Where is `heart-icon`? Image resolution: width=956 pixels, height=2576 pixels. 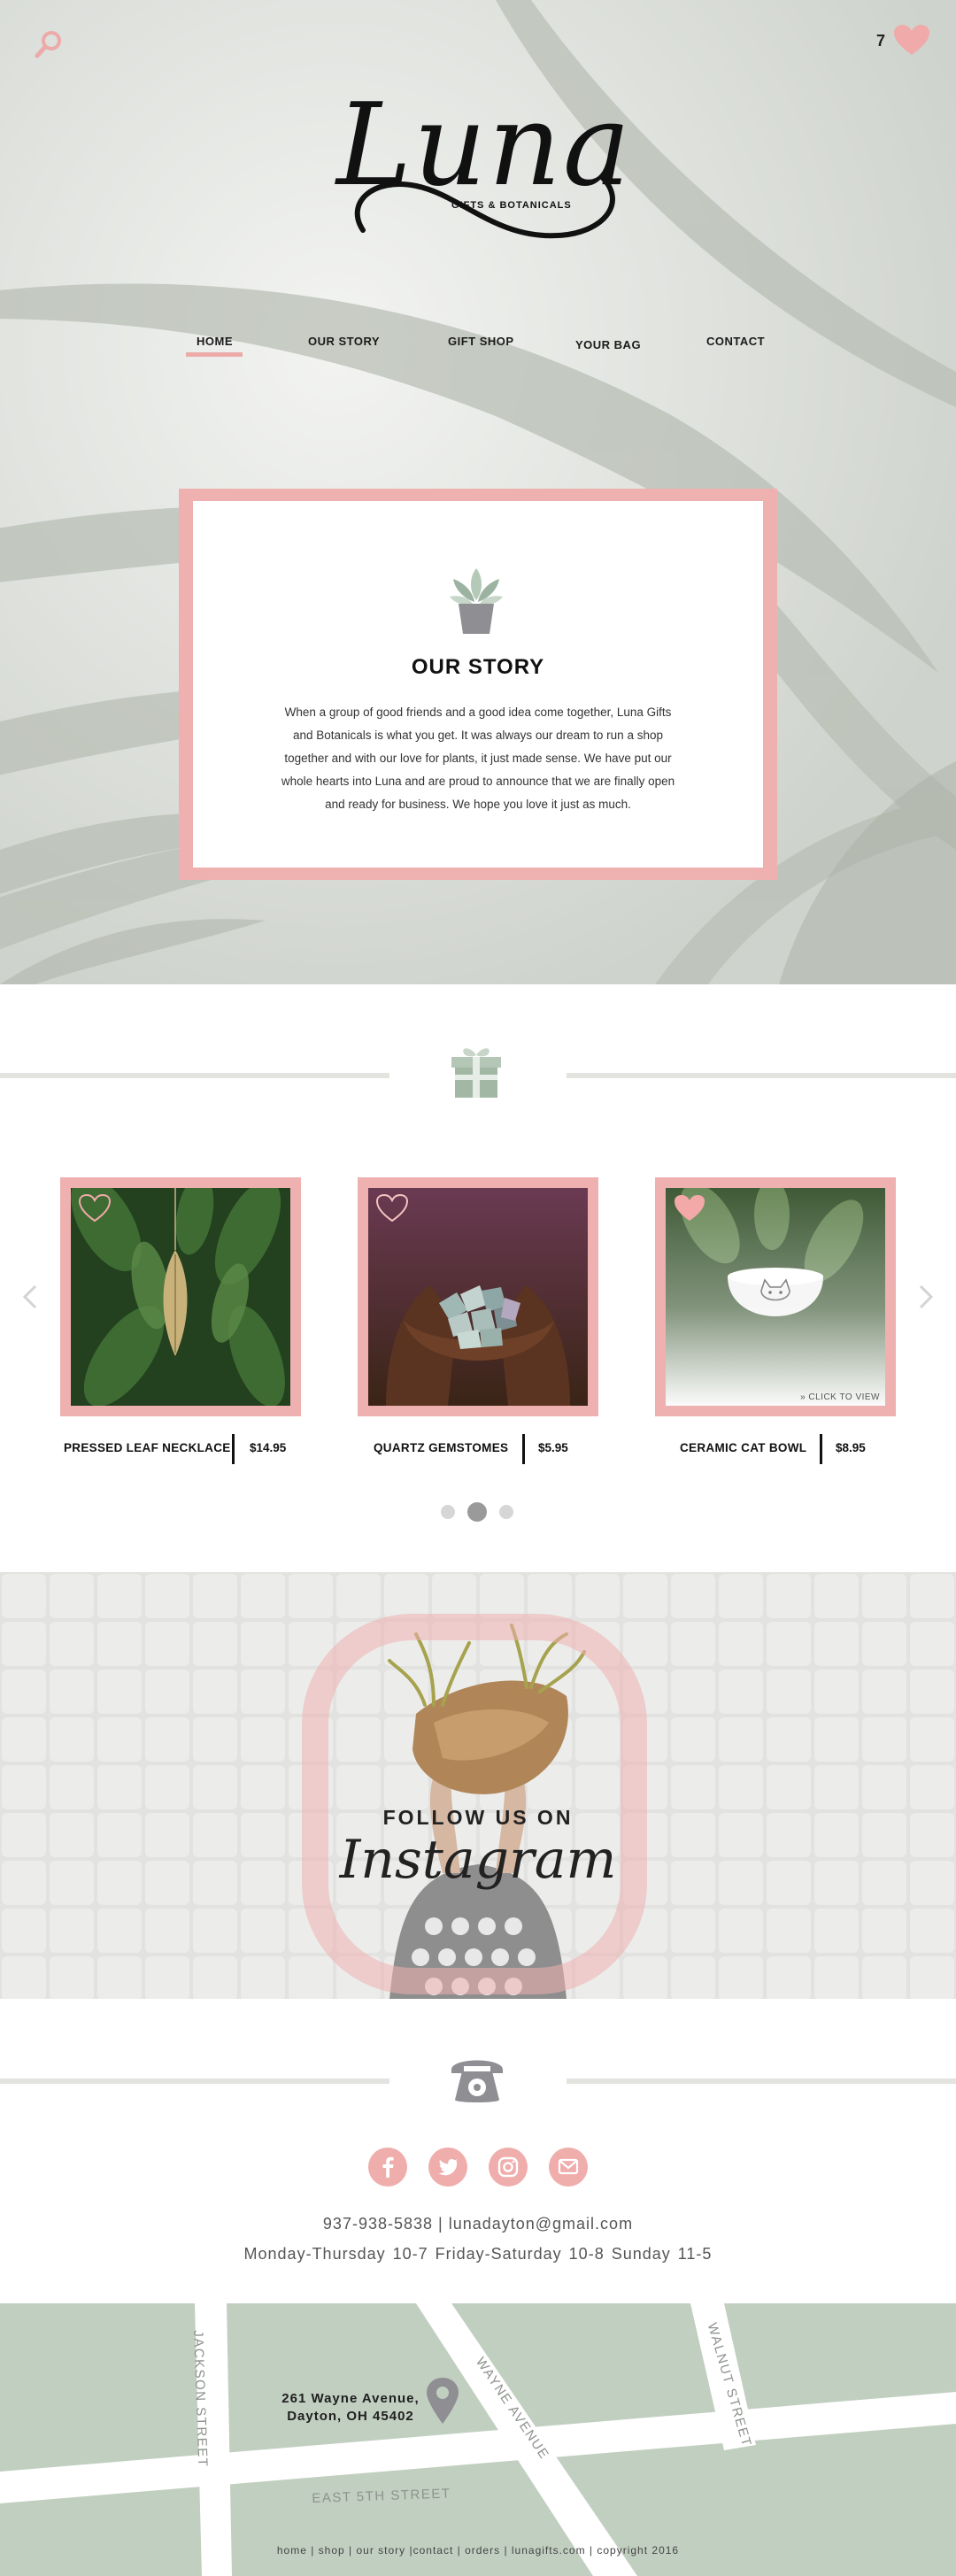
heart-icon is located at coordinates (911, 41).